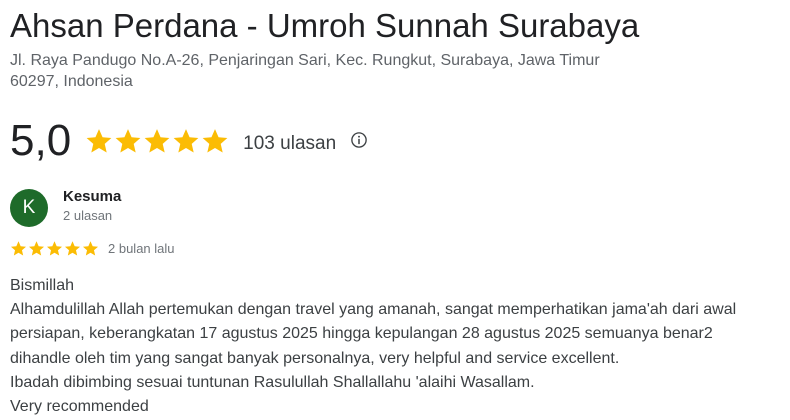 Image resolution: width=790 pixels, height=420 pixels. Describe the element at coordinates (71, 81) in the screenshot. I see `address-line-2: 60297, Indonesia` at that location.